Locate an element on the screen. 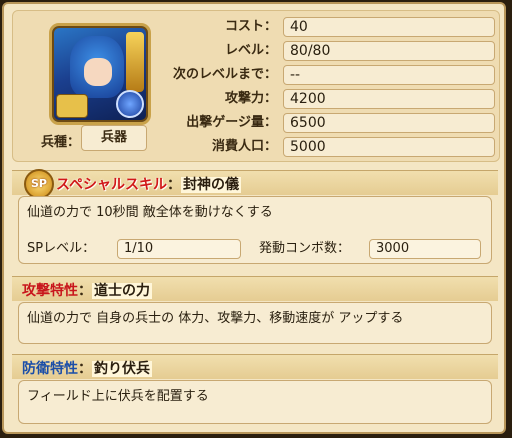  defense-trait-title: 防衛特性： 釣り伏兵 is located at coordinates (87, 369).